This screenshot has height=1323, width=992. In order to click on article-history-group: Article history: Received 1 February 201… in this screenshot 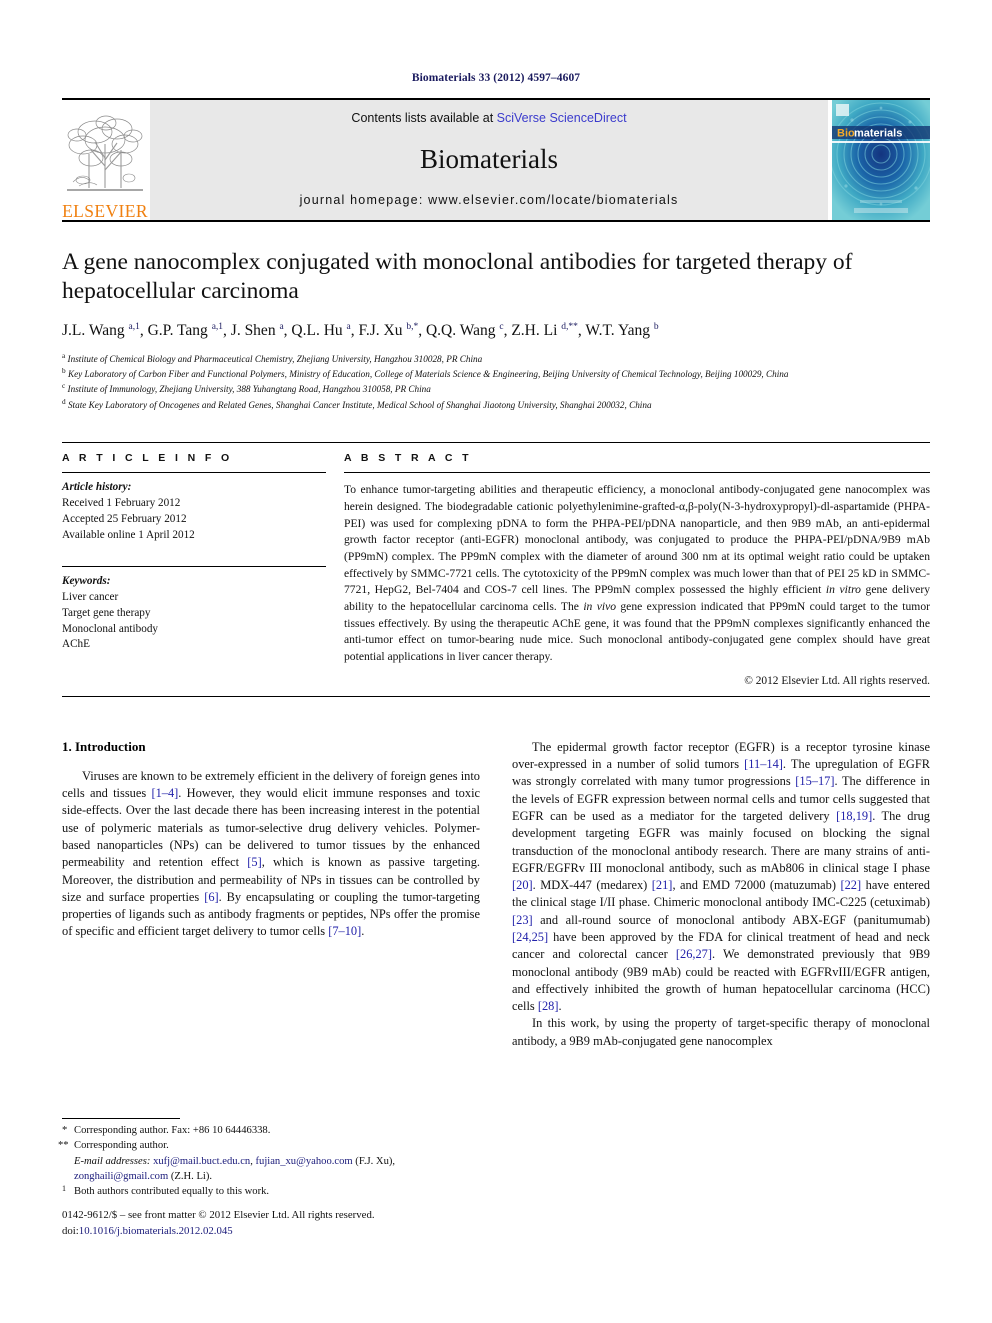, I will do `click(194, 512)`.